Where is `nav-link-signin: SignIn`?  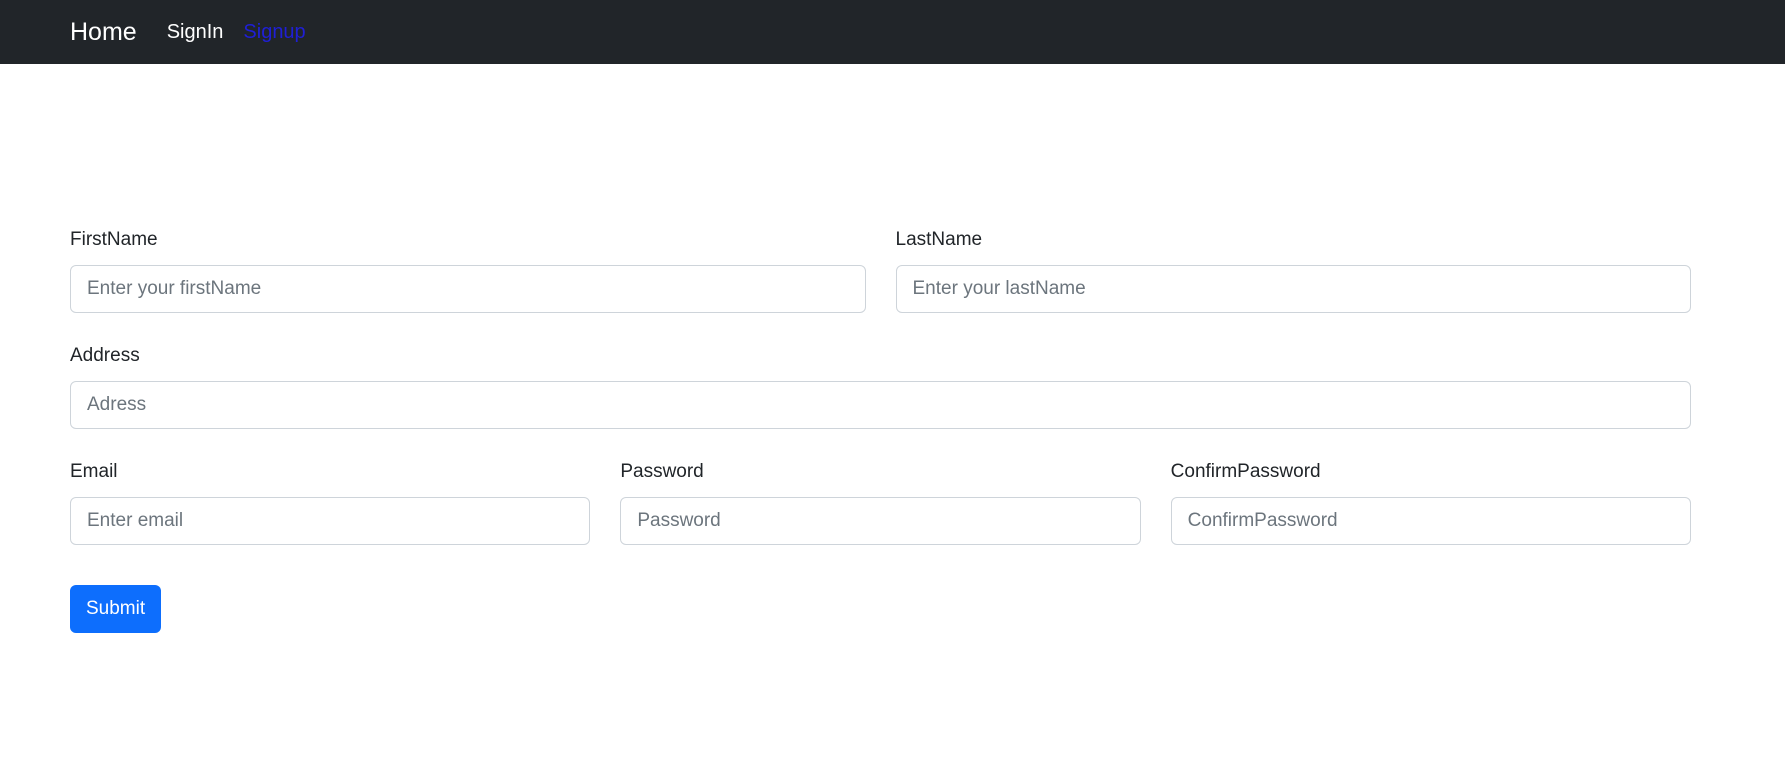
nav-link-signin: SignIn is located at coordinates (195, 32).